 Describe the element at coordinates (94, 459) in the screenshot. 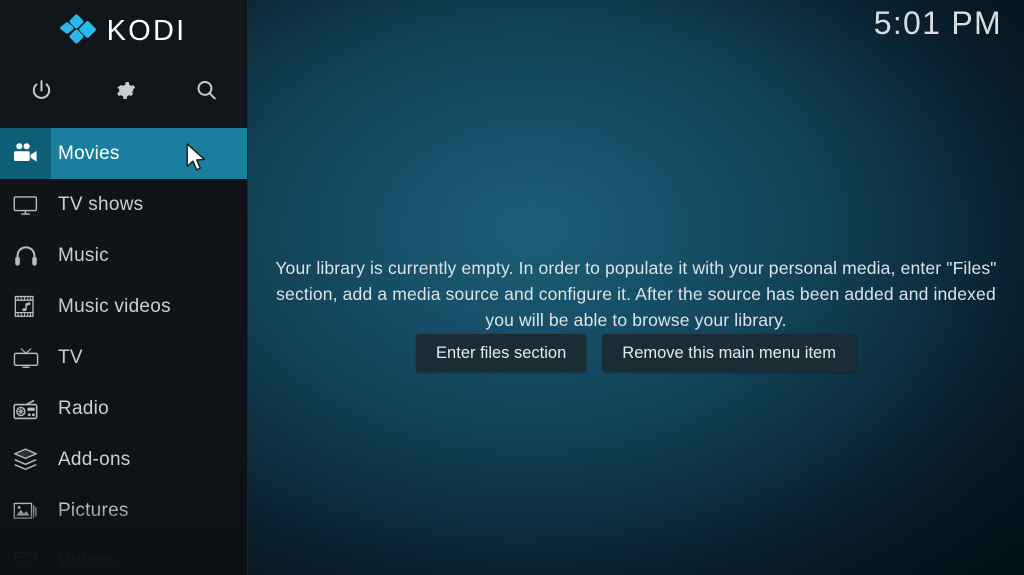

I see `sidebar-item-label: Add-ons` at that location.